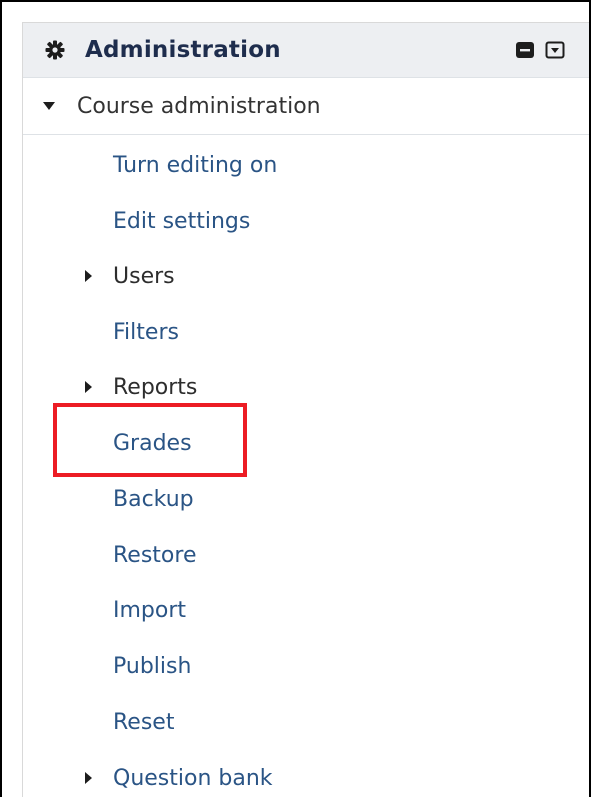 The height and width of the screenshot is (800, 595). I want to click on course-administration-label: Course administration, so click(199, 106).